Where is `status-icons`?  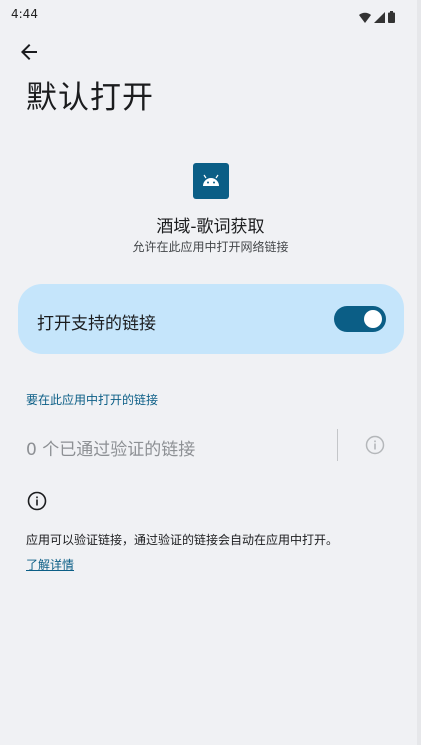
status-icons is located at coordinates (377, 17).